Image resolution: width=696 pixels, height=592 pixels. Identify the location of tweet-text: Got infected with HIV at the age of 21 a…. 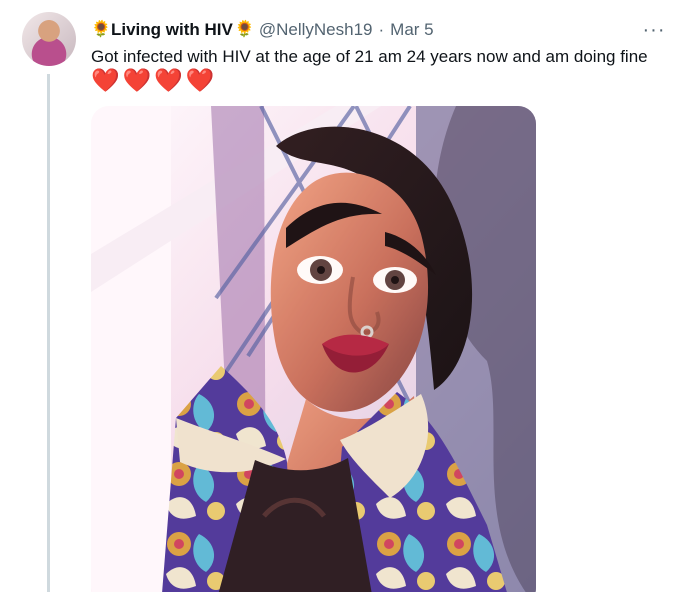
(369, 56).